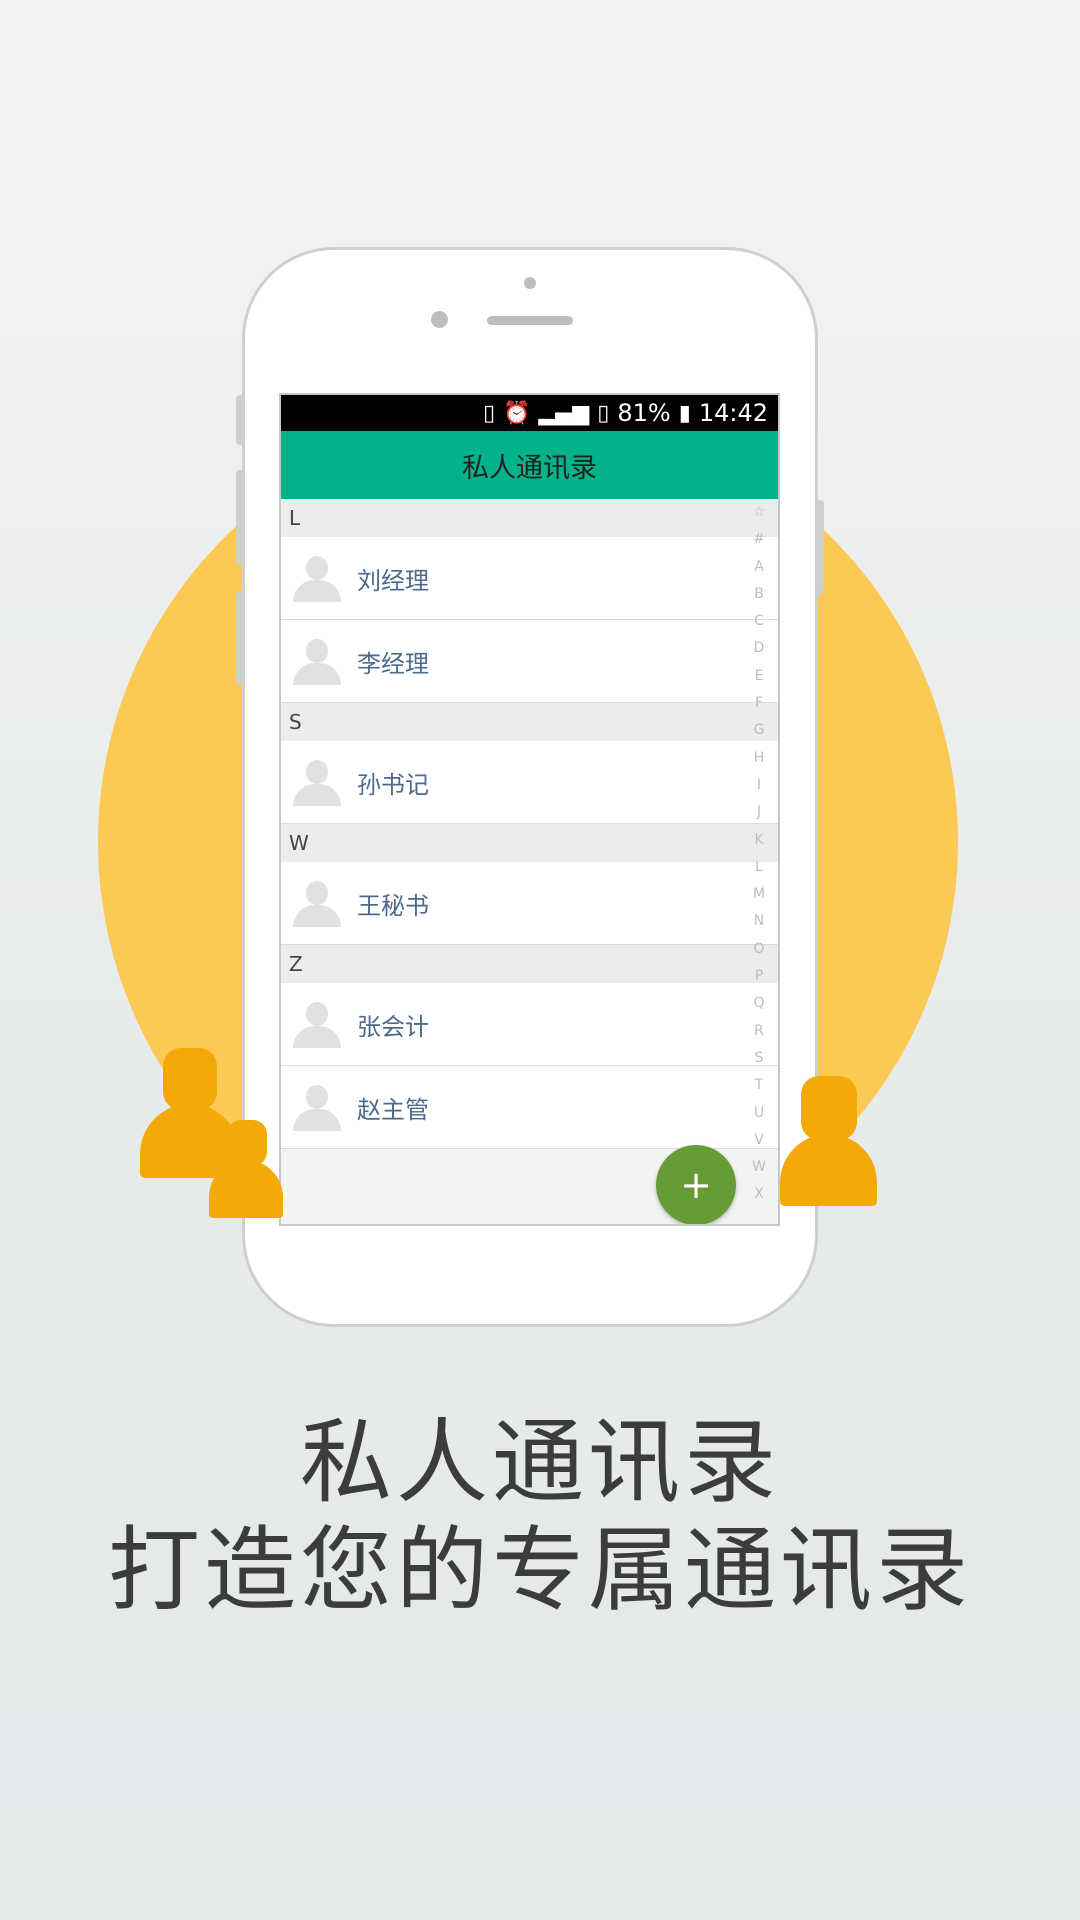 The image size is (1080, 1920). Describe the element at coordinates (529, 1024) in the screenshot. I see `contact-row: 张会计` at that location.